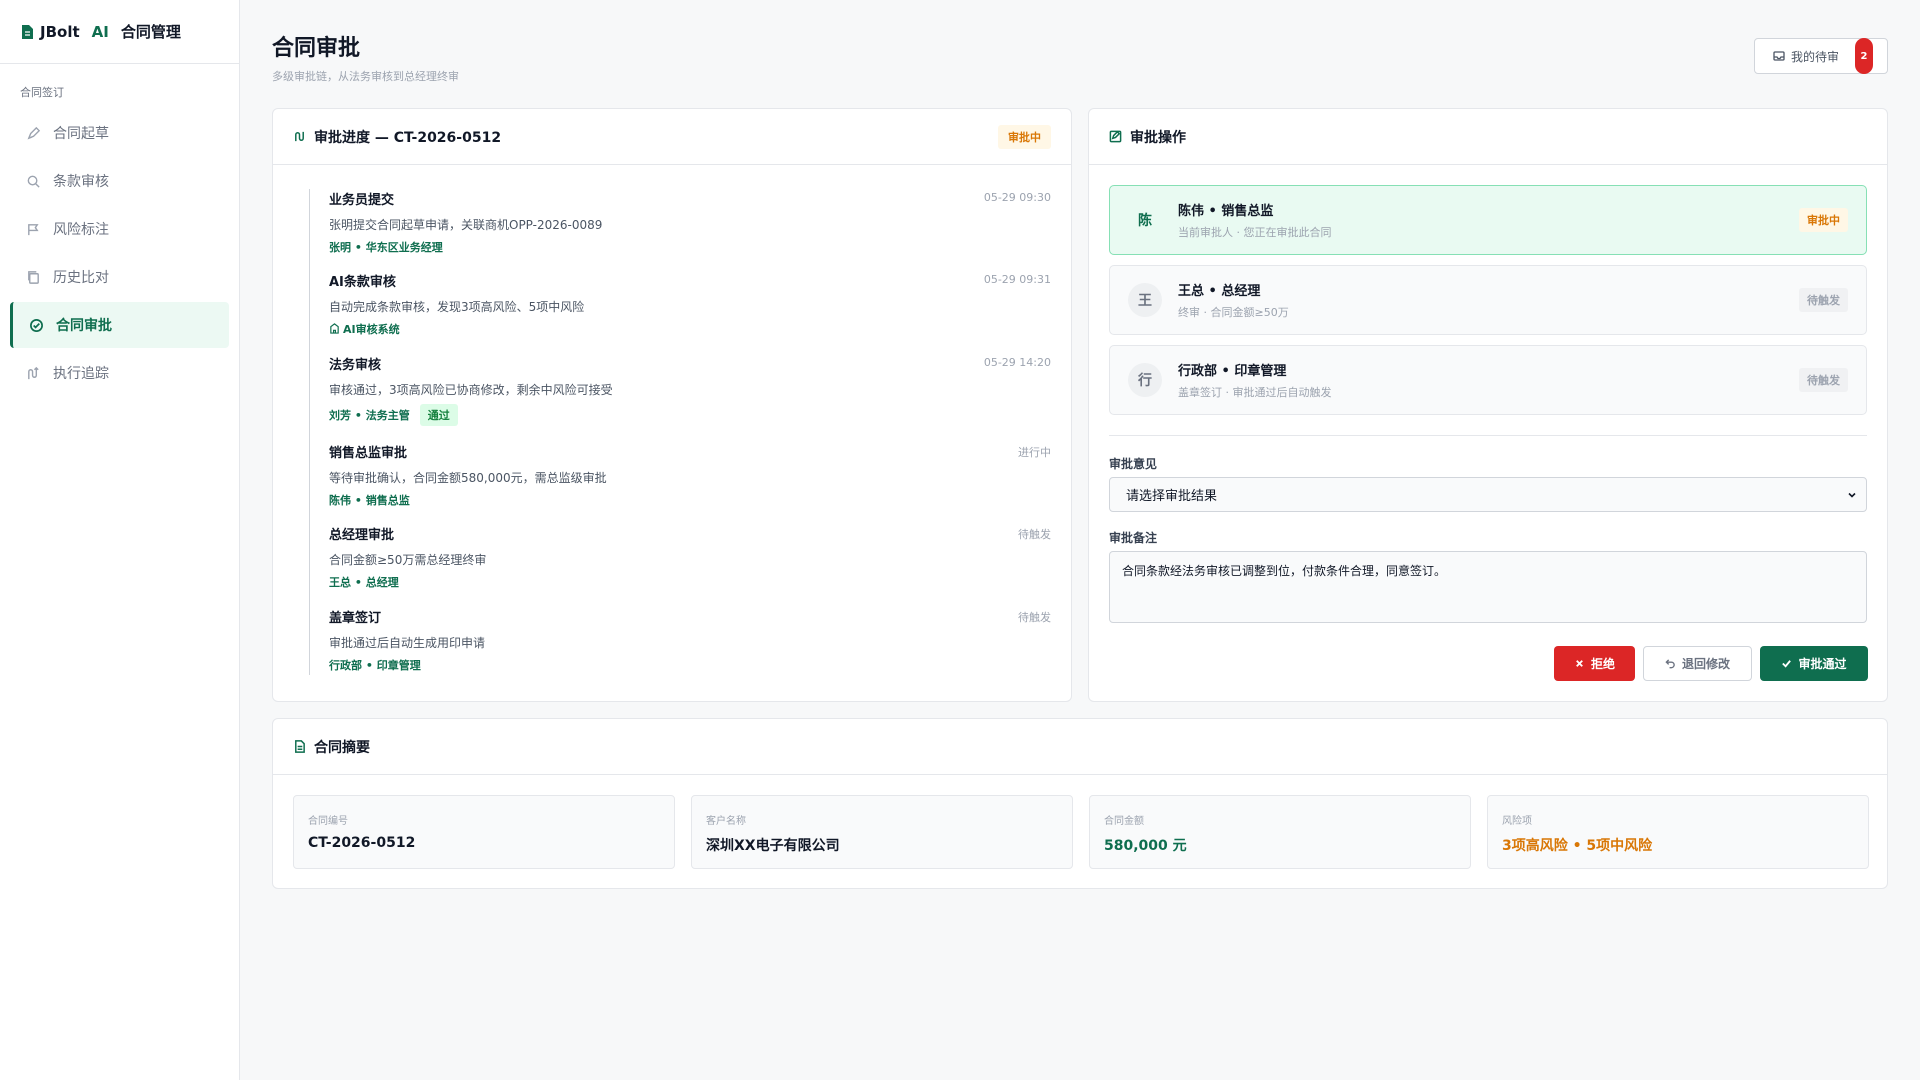 The width and height of the screenshot is (1920, 1080). Describe the element at coordinates (33, 181) in the screenshot. I see `search-icon` at that location.